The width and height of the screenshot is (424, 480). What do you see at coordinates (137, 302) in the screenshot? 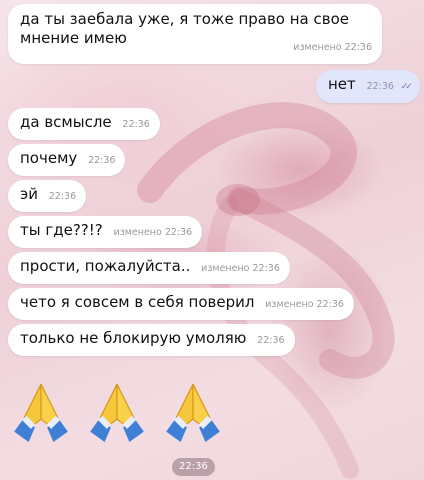
I see `message-text: чето я совсем в себя поверил` at bounding box center [137, 302].